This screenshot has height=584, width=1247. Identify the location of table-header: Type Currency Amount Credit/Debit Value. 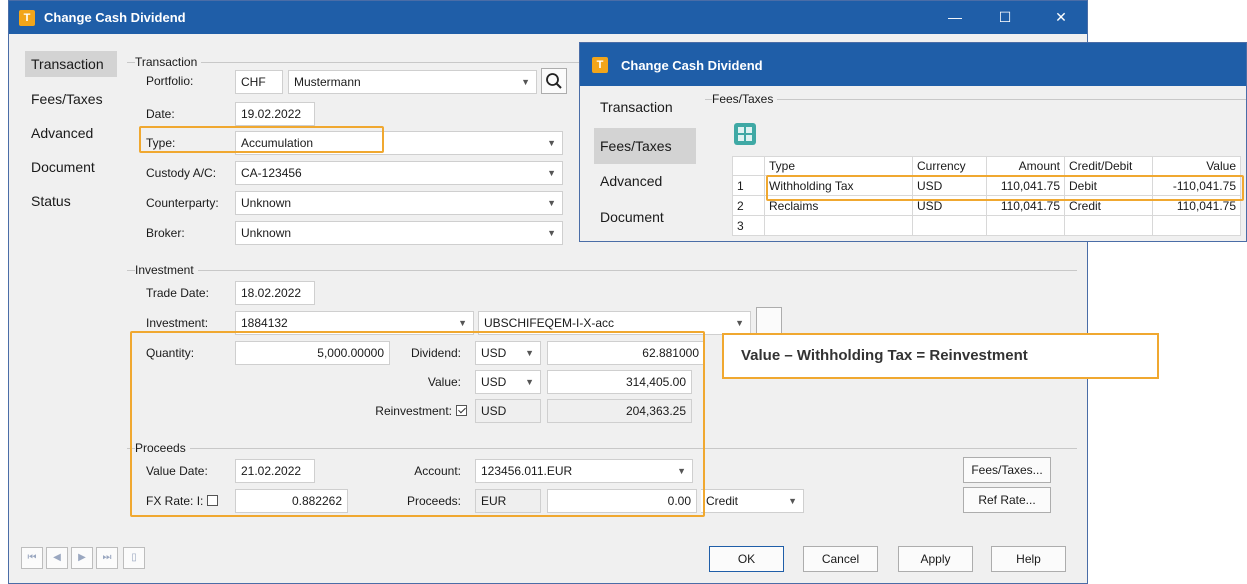
(986, 166).